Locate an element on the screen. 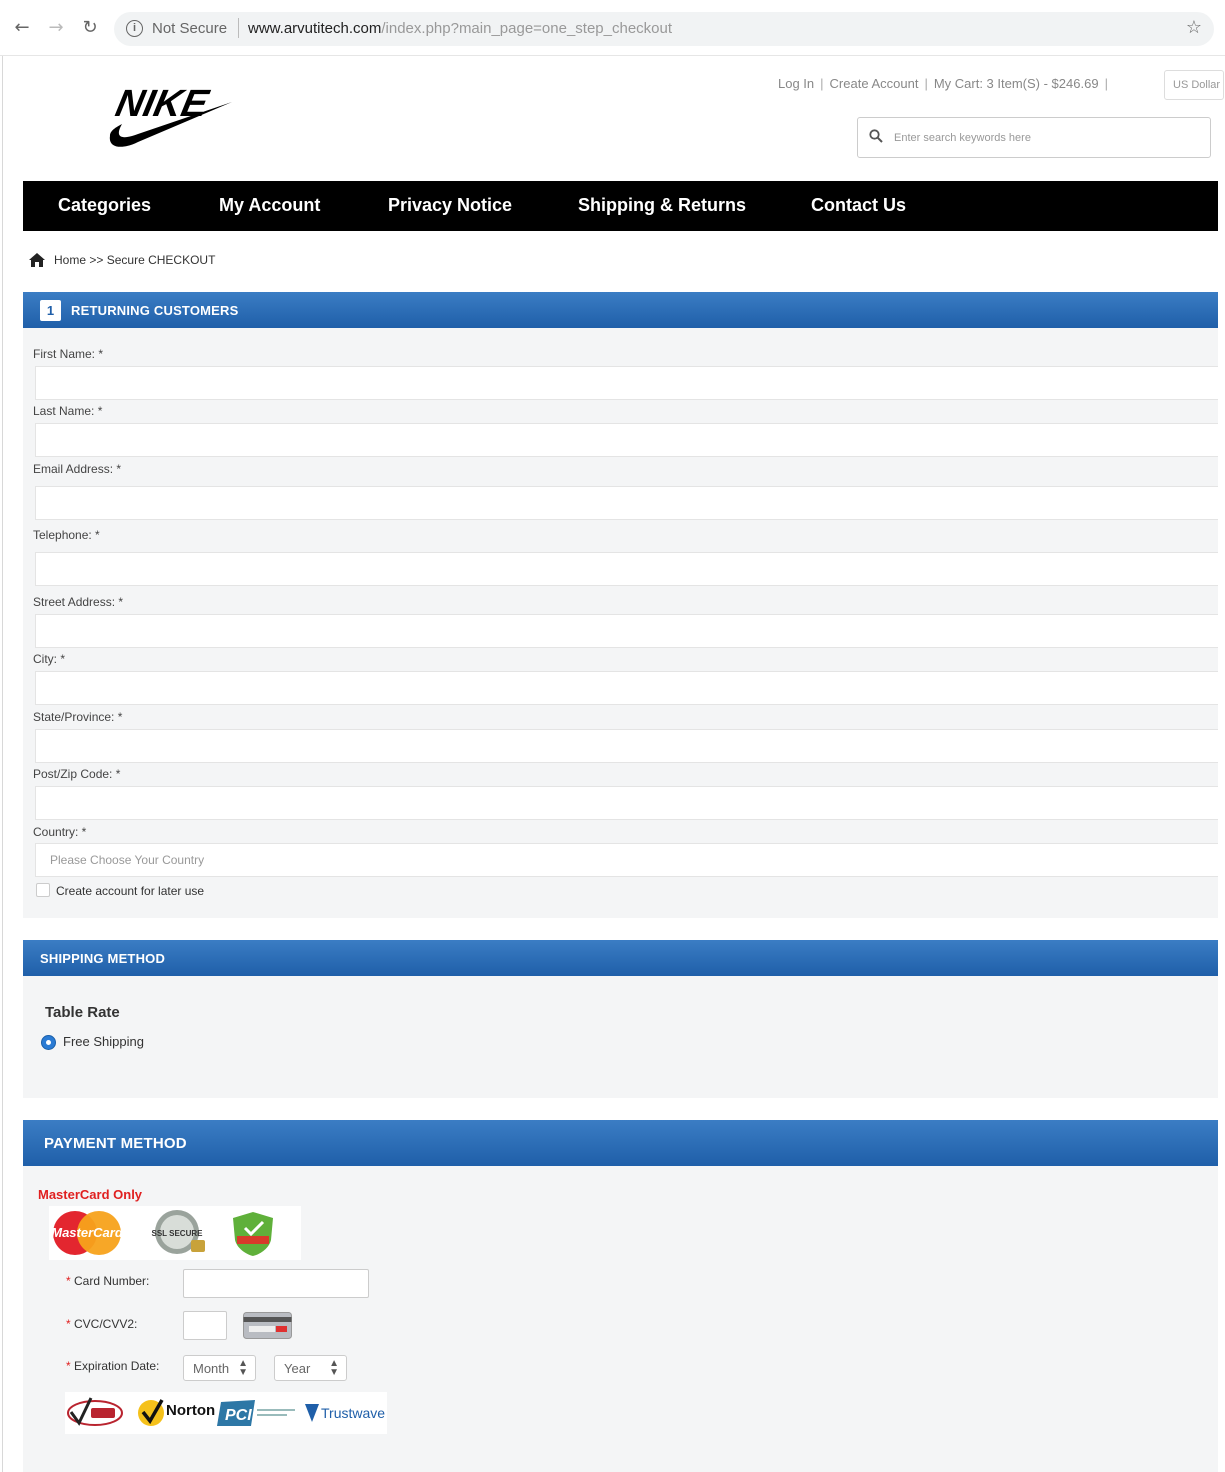  month-select: Month ▲ ▼ is located at coordinates (219, 1368).